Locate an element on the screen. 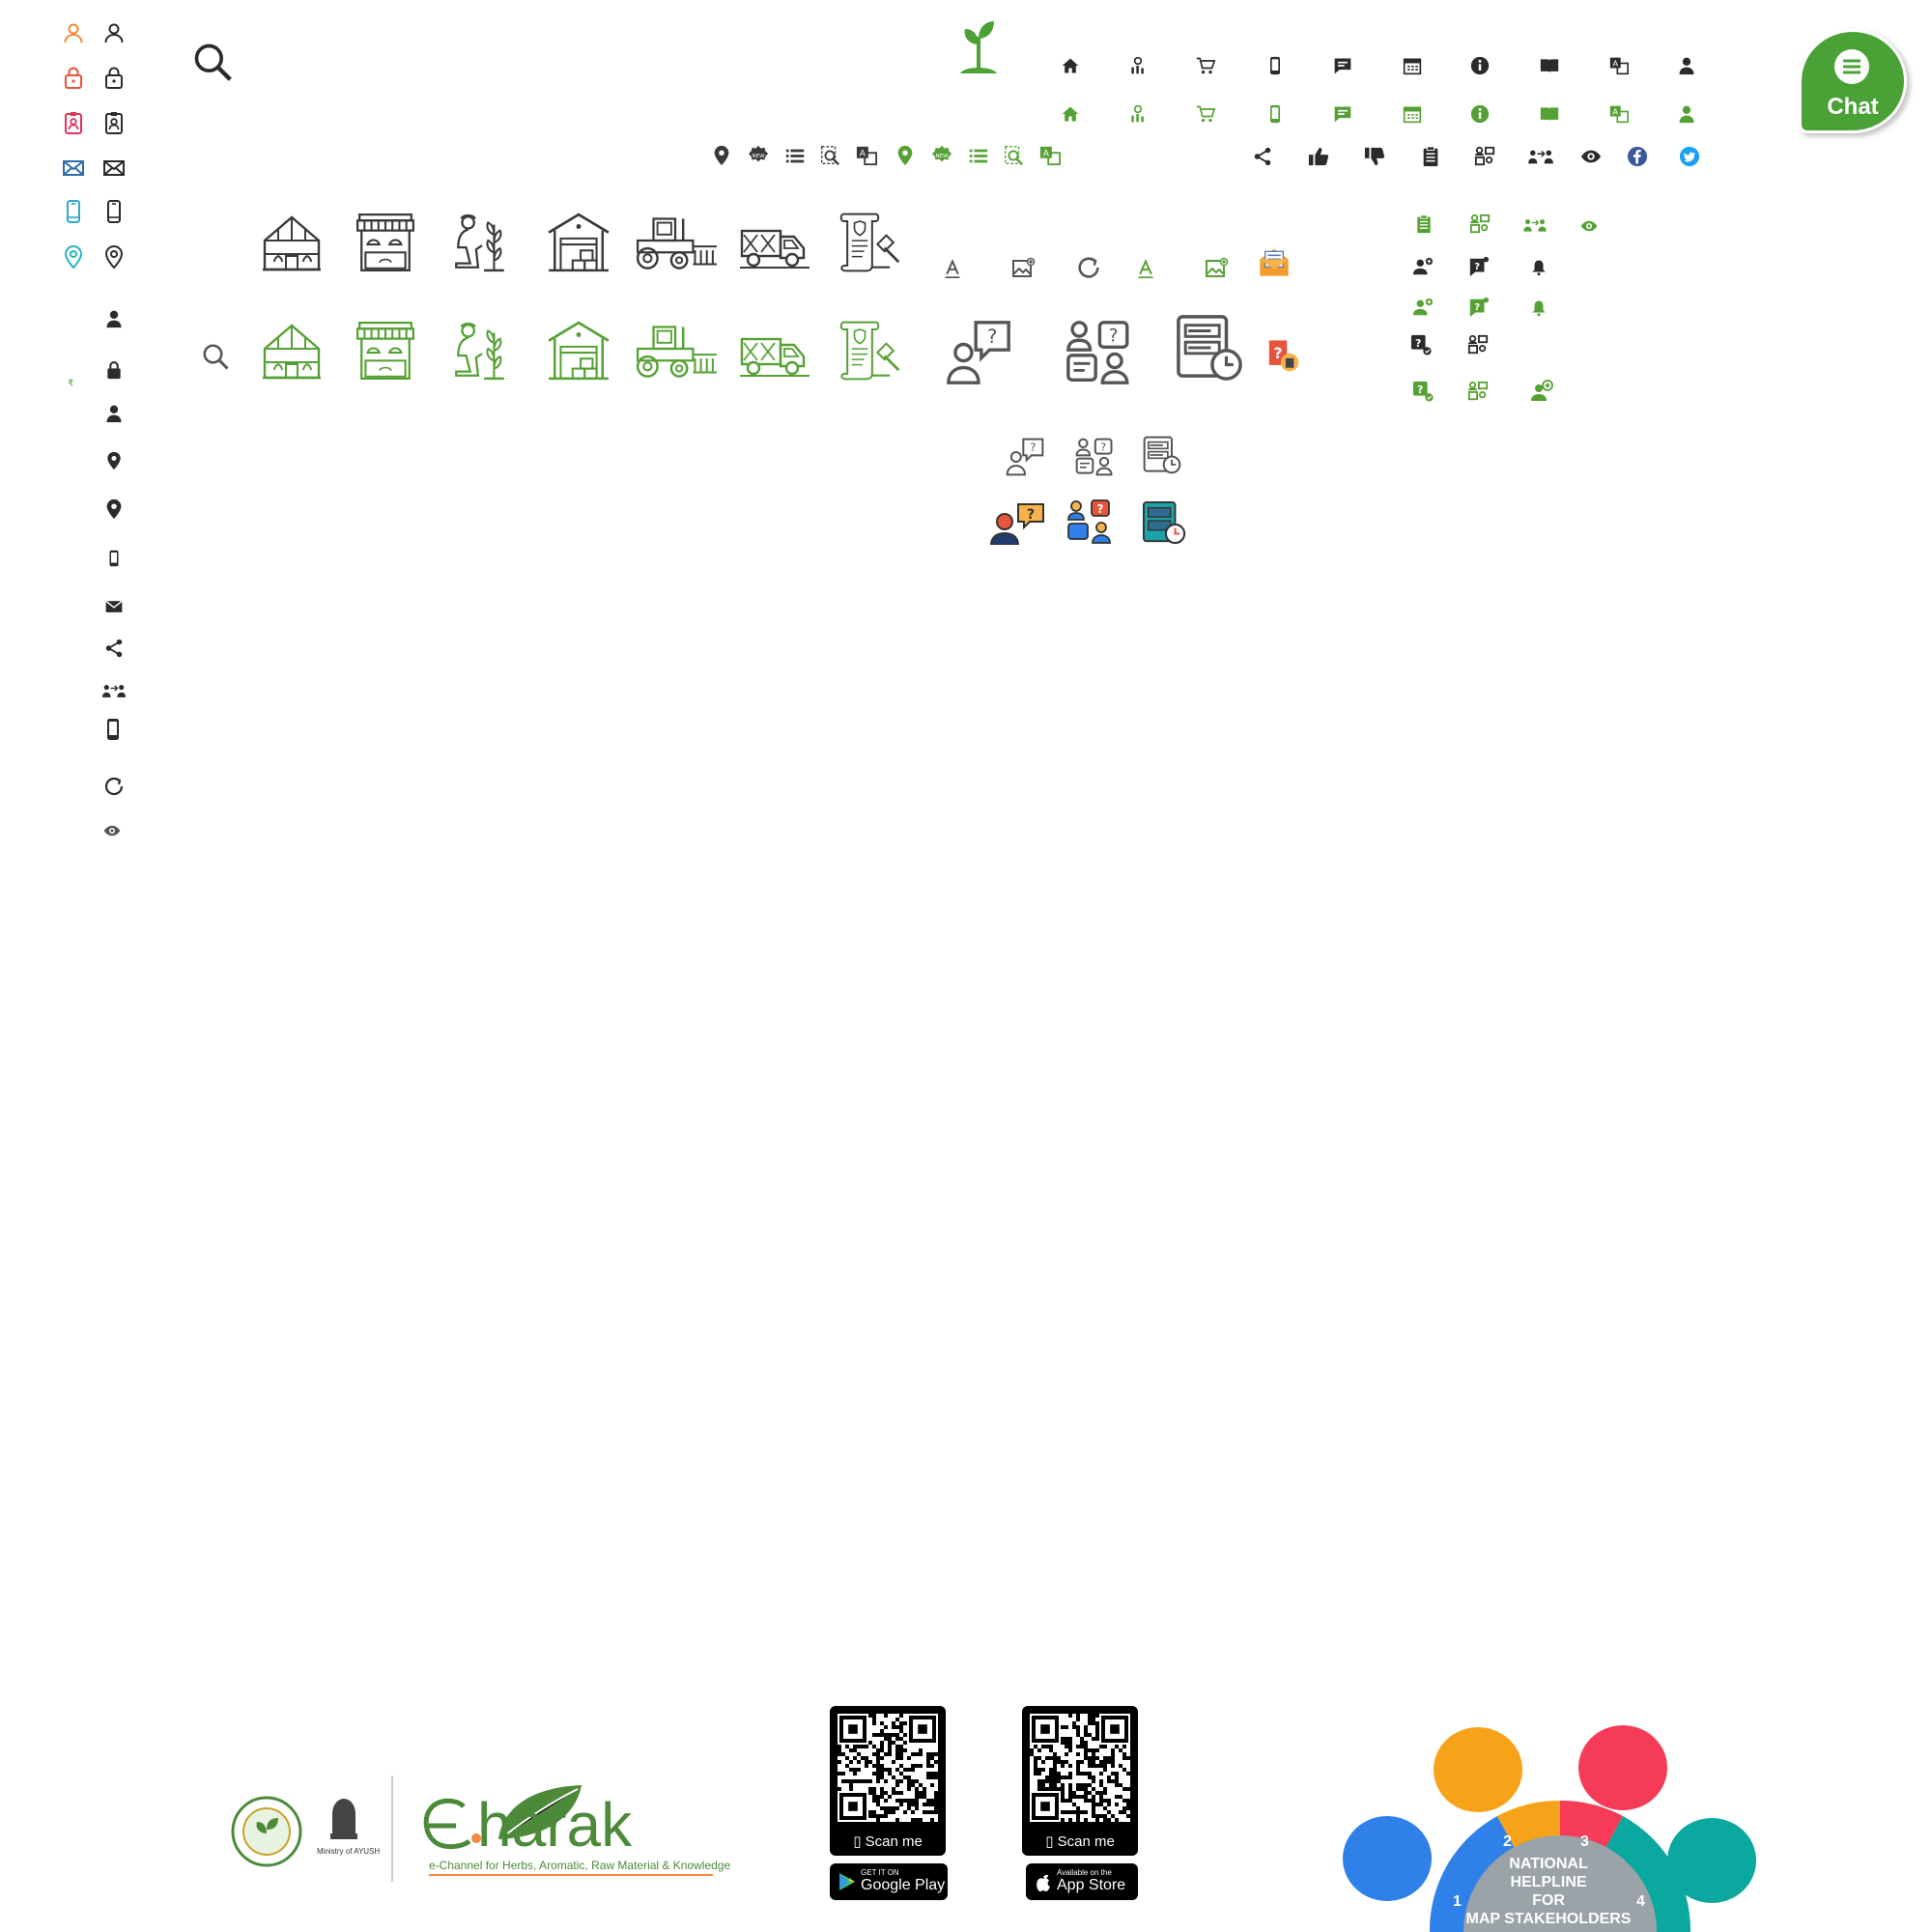 This screenshot has width=1932, height=1932. ask-question-icon is located at coordinates (978, 352).